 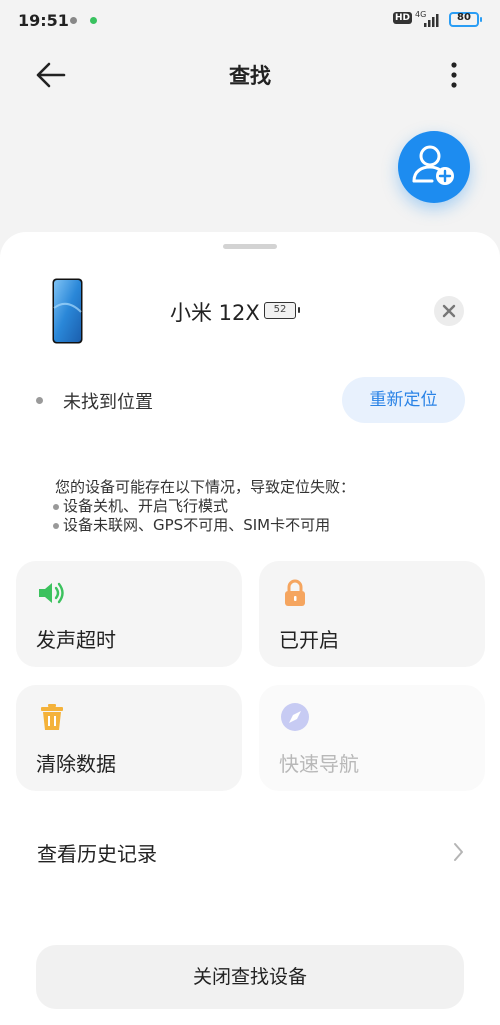 I want to click on chevron-right-icon, so click(x=458, y=852).